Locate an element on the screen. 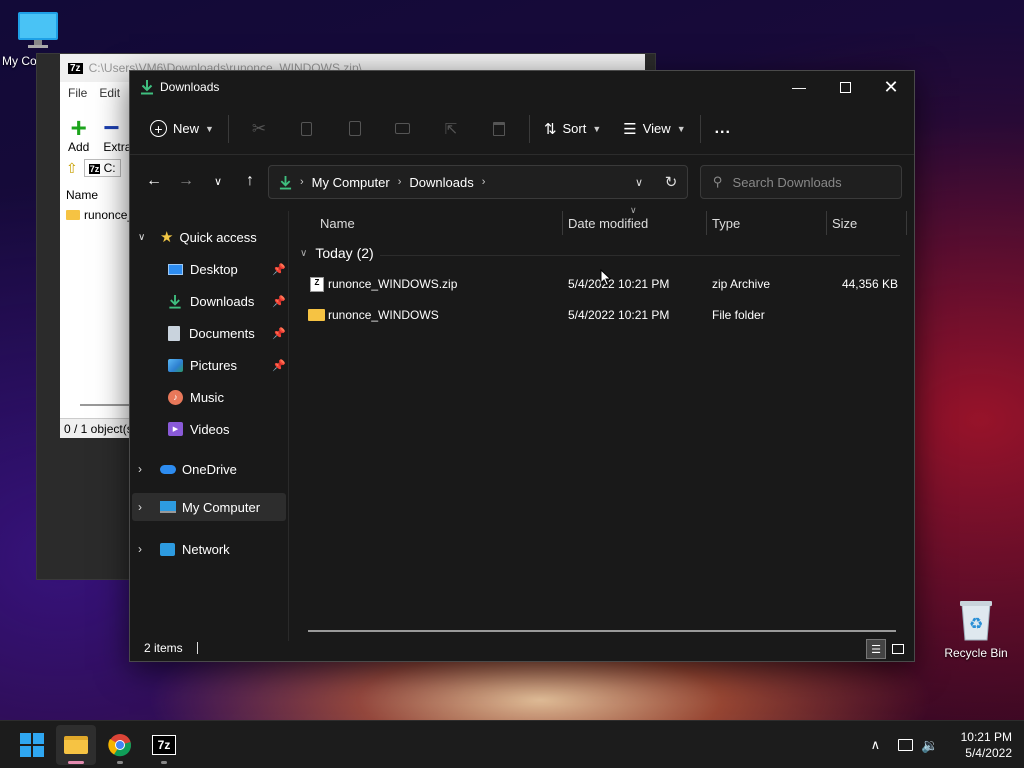 This screenshot has width=1024, height=768. column-header-type: Type is located at coordinates (726, 223).